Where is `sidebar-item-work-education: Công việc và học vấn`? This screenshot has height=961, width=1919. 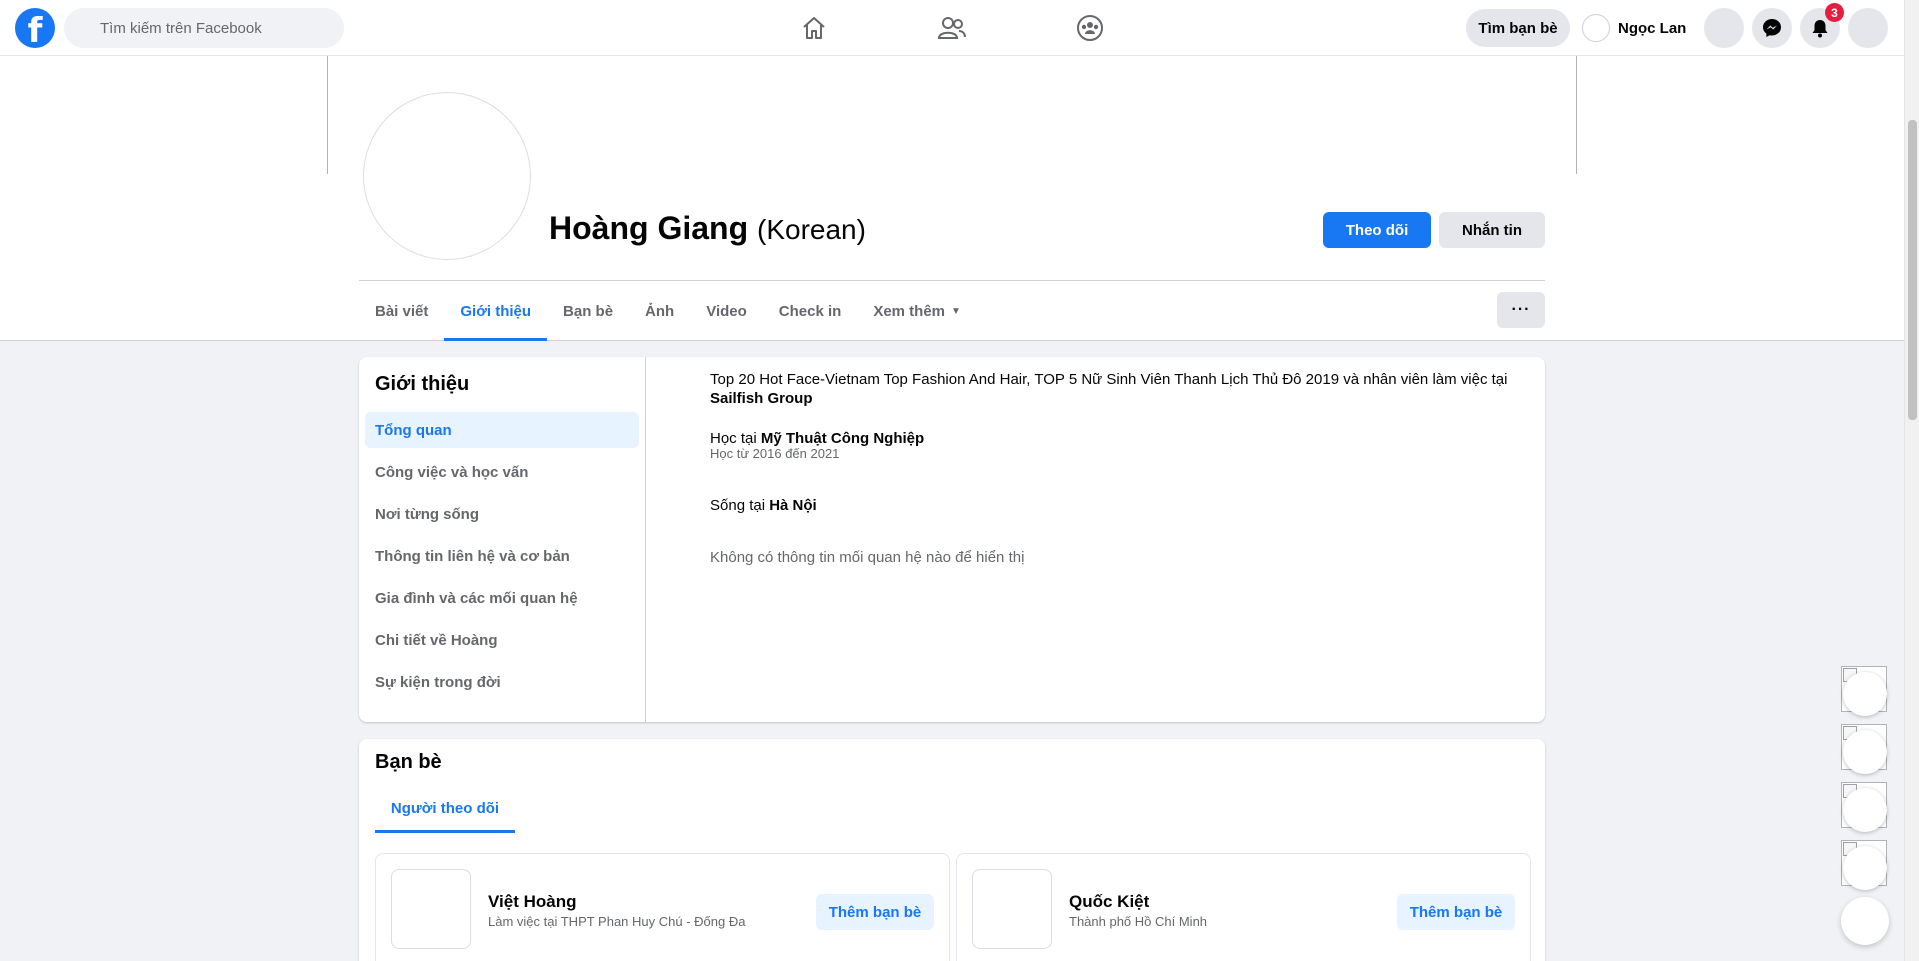
sidebar-item-work-education: Công việc và học vấn is located at coordinates (502, 472).